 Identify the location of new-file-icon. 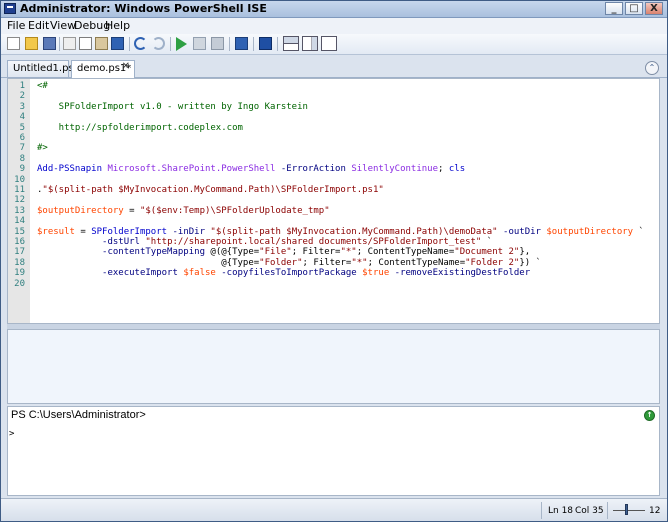
(13, 43).